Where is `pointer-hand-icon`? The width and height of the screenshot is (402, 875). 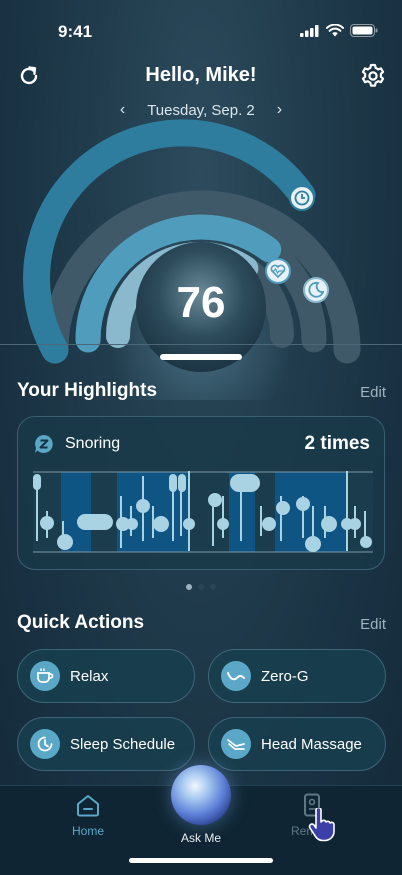
pointer-hand-icon is located at coordinates (321, 825).